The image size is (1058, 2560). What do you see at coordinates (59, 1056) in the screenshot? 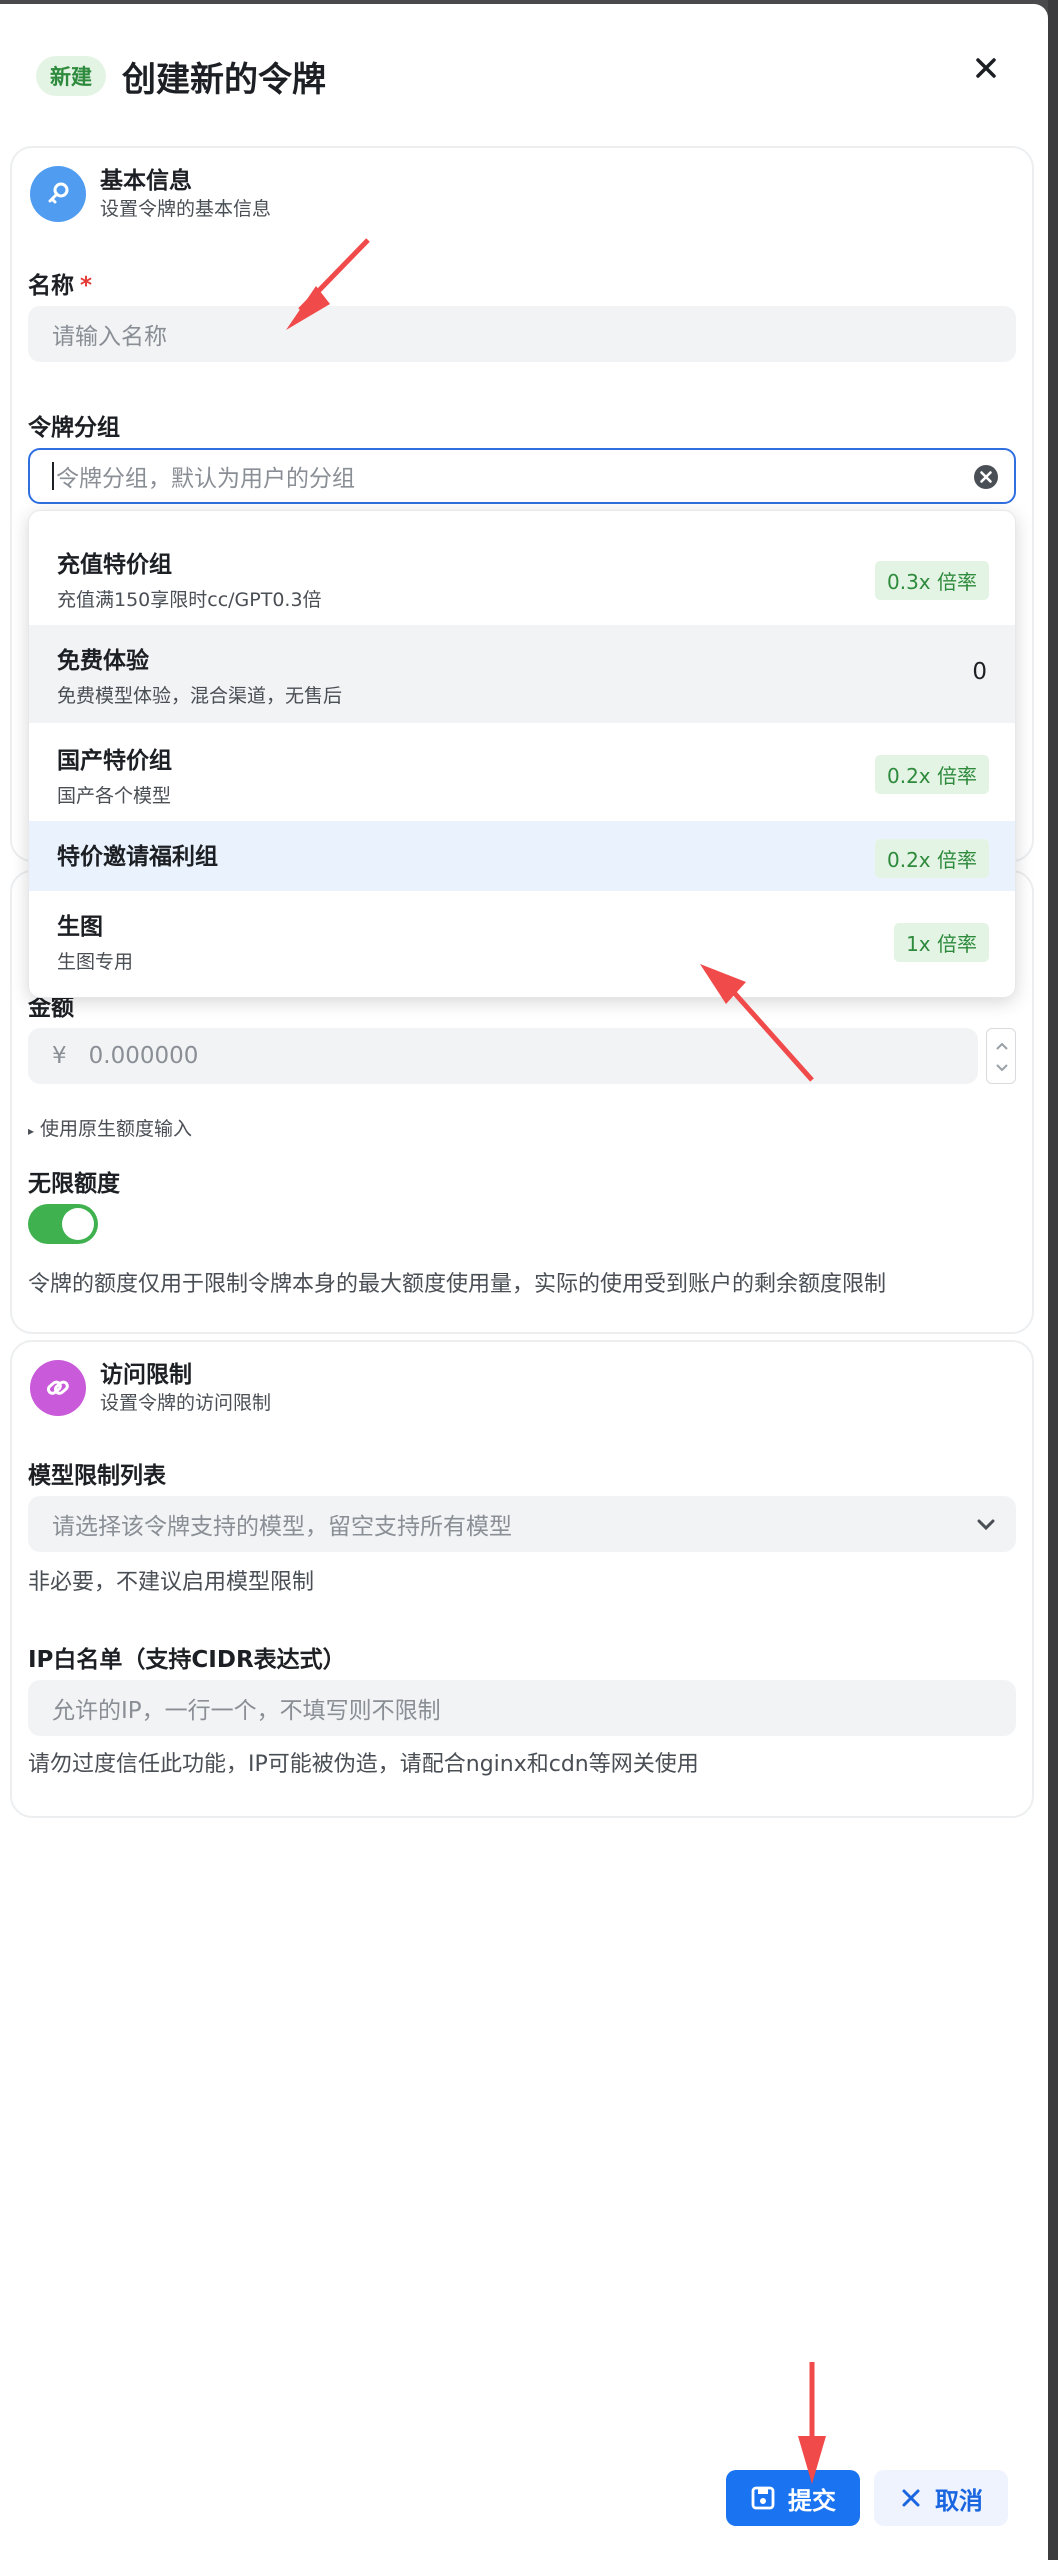
I see `currency-prefix: ¥` at bounding box center [59, 1056].